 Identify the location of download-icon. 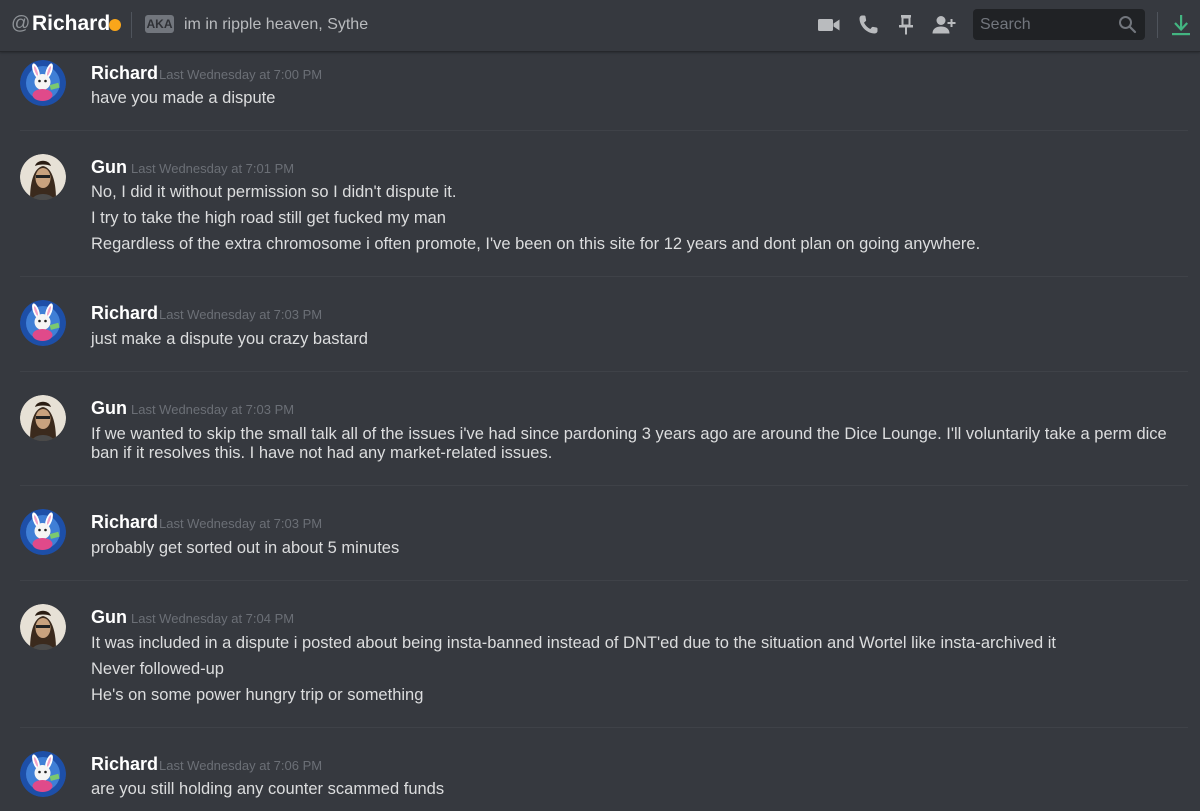
(1181, 25).